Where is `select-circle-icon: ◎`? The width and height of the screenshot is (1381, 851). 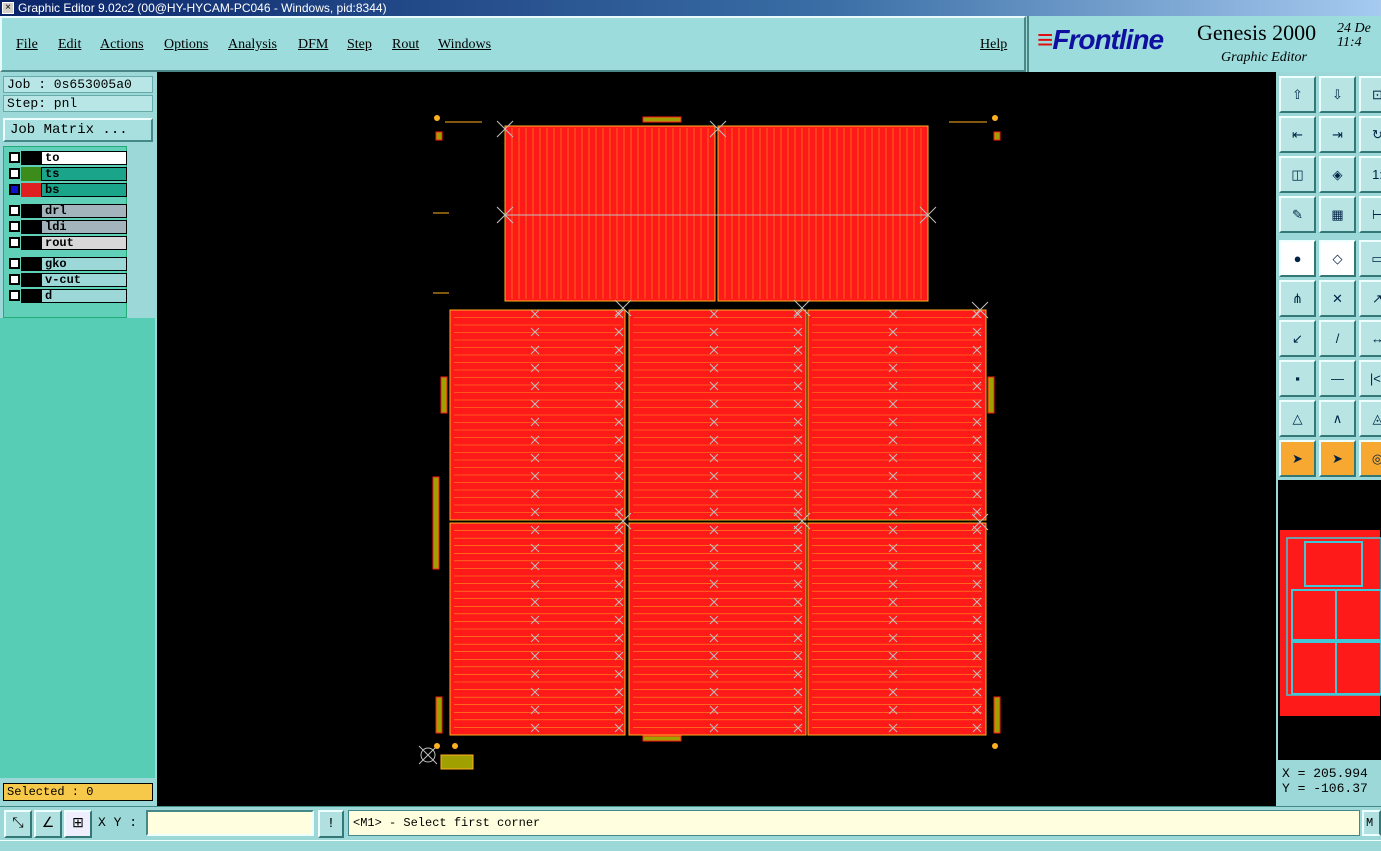 select-circle-icon: ◎ is located at coordinates (1370, 458).